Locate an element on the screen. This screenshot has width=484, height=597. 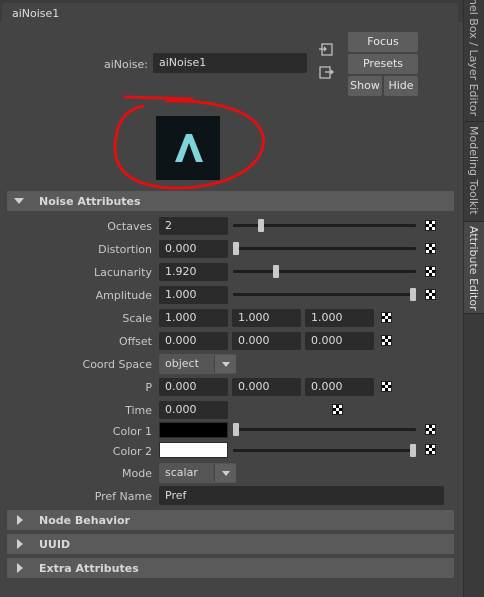
show-button: Show is located at coordinates (365, 86).